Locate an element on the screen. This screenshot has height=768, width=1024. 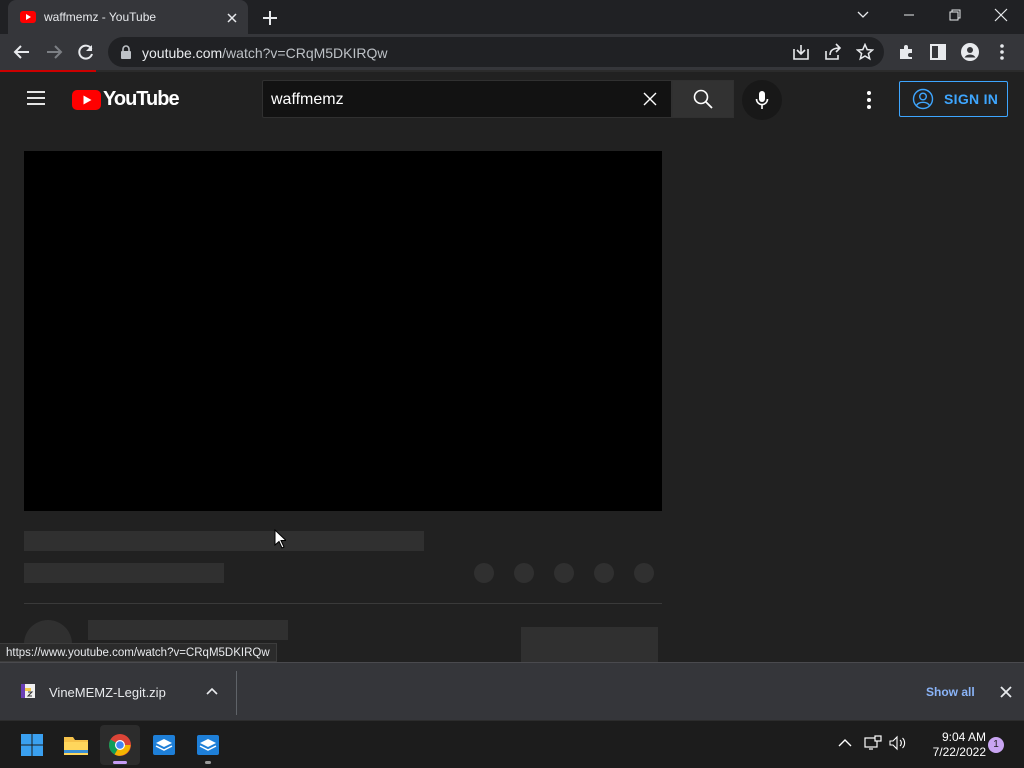
close-tab-icon is located at coordinates (232, 18).